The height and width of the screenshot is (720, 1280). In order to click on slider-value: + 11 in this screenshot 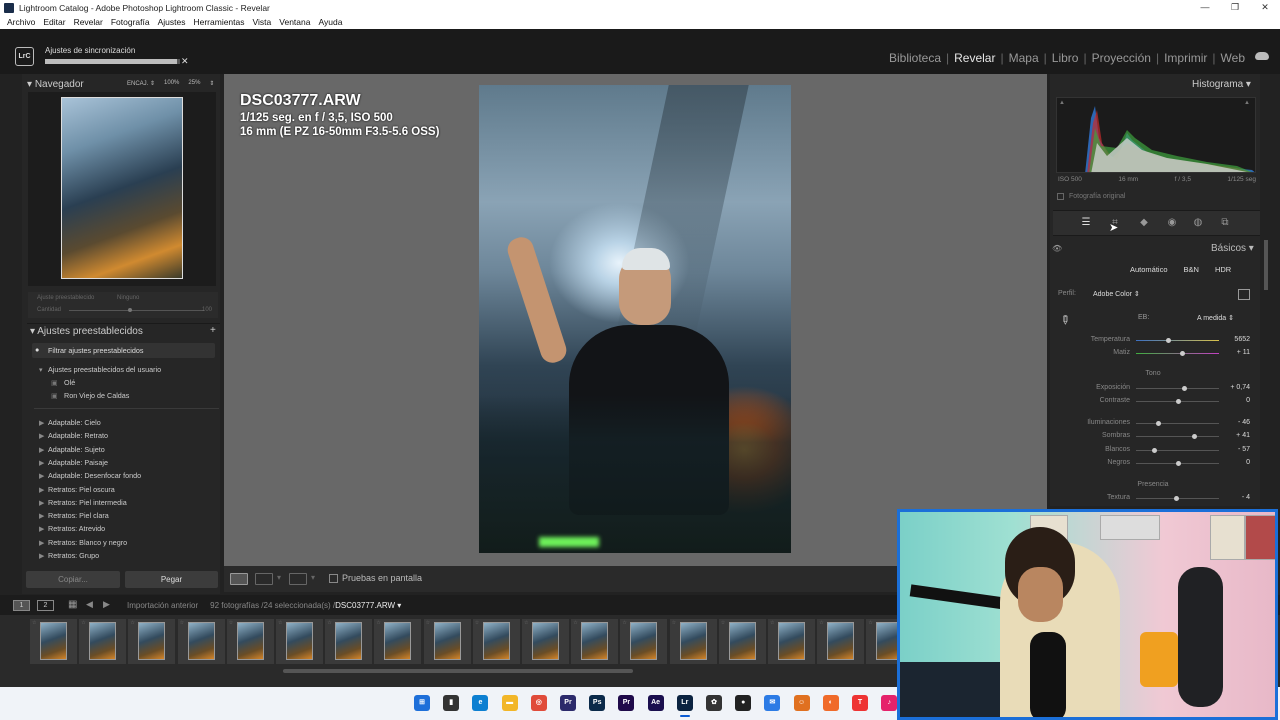, I will do `click(1236, 352)`.